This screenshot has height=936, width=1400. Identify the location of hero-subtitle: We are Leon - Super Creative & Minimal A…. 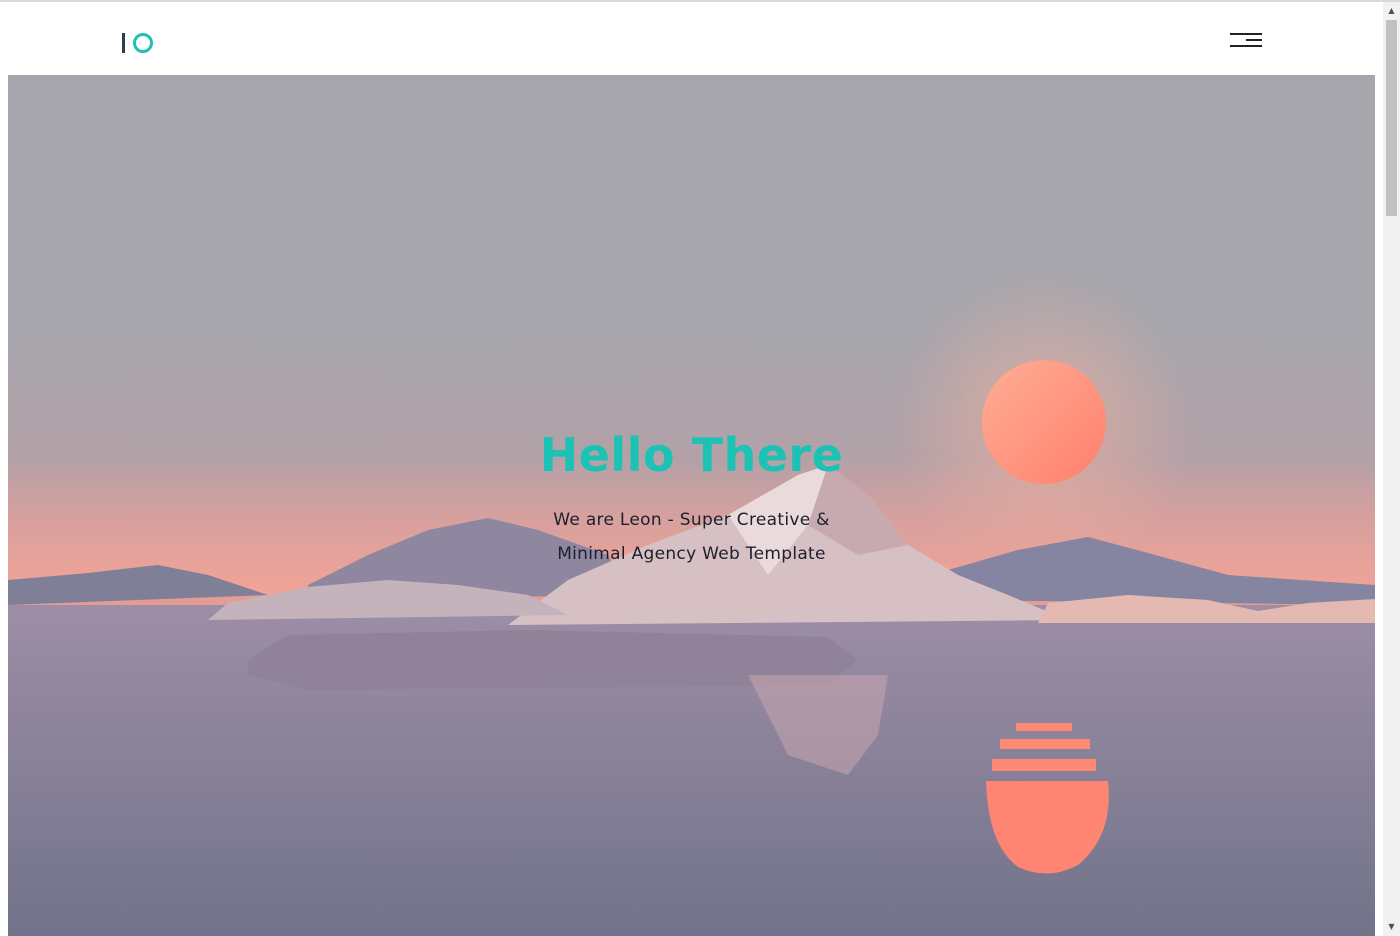
(691, 537).